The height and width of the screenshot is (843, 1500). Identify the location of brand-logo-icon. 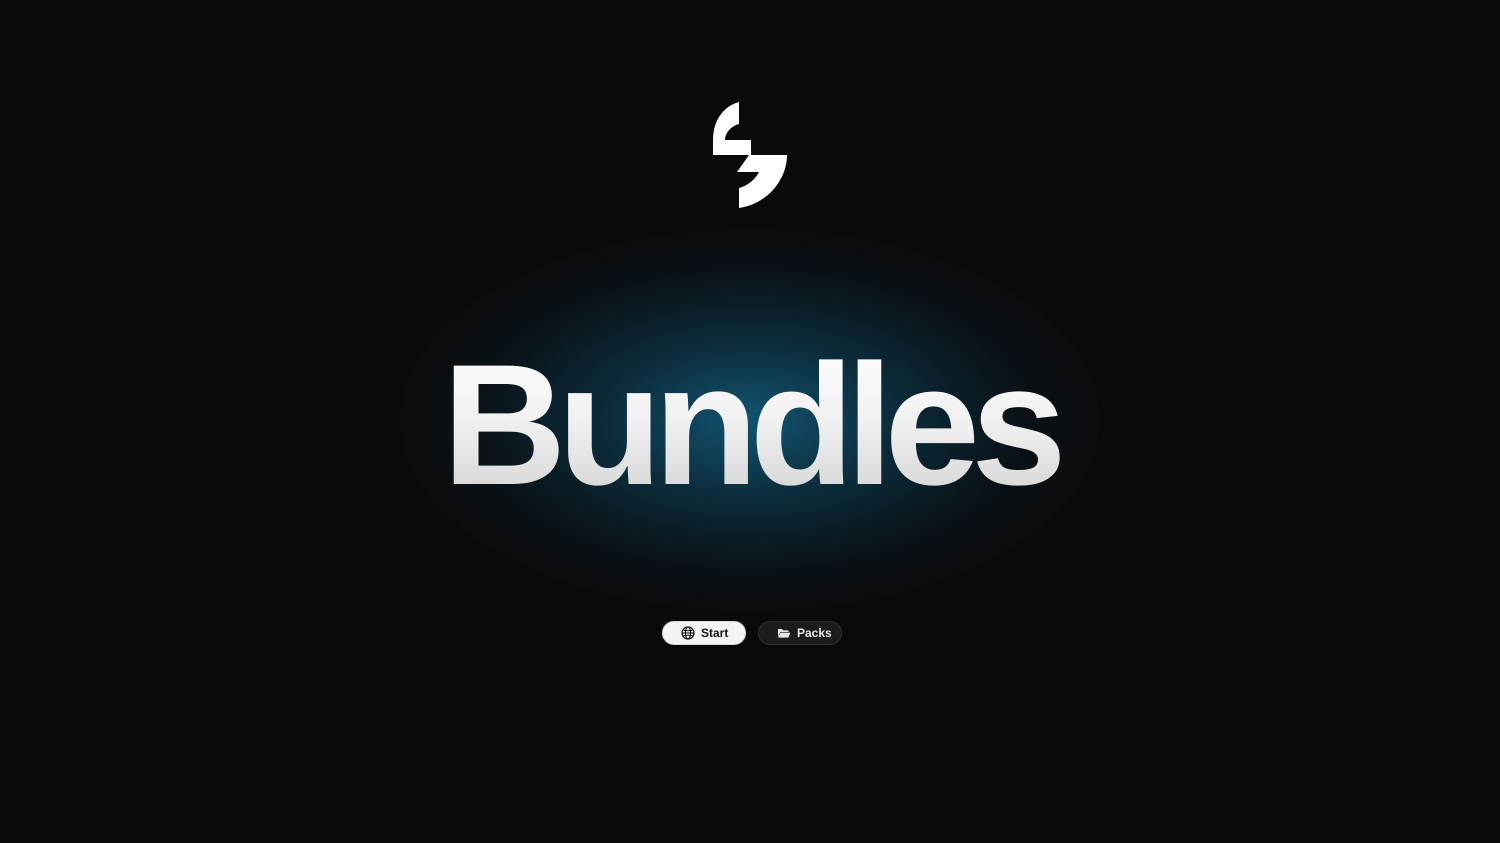
(750, 155).